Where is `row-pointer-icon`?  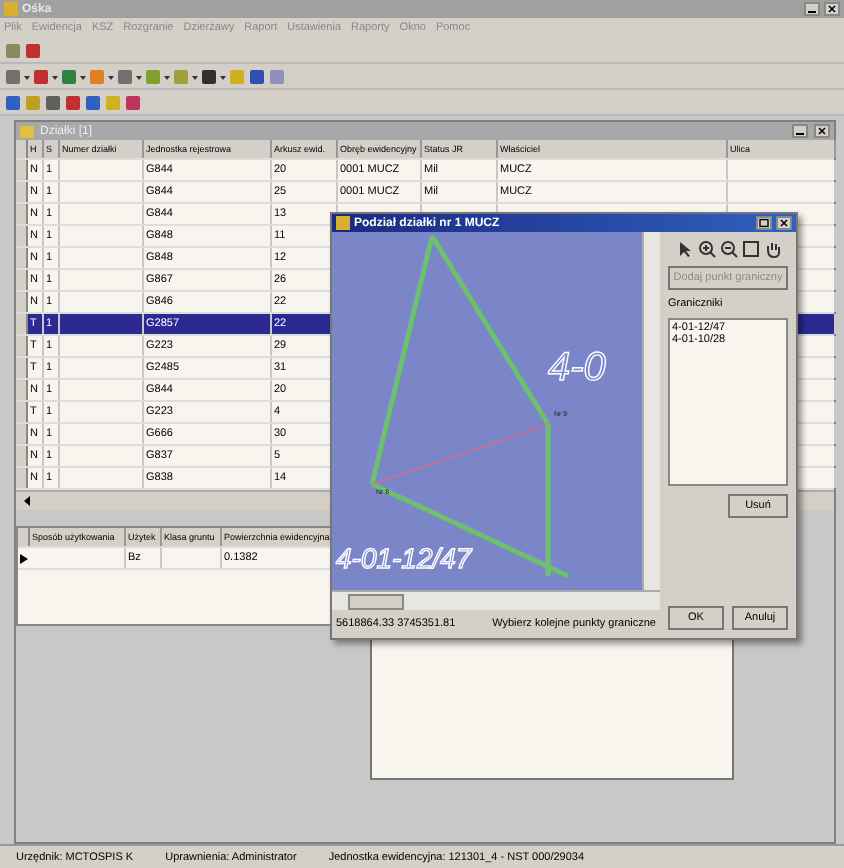
row-pointer-icon is located at coordinates (24, 558).